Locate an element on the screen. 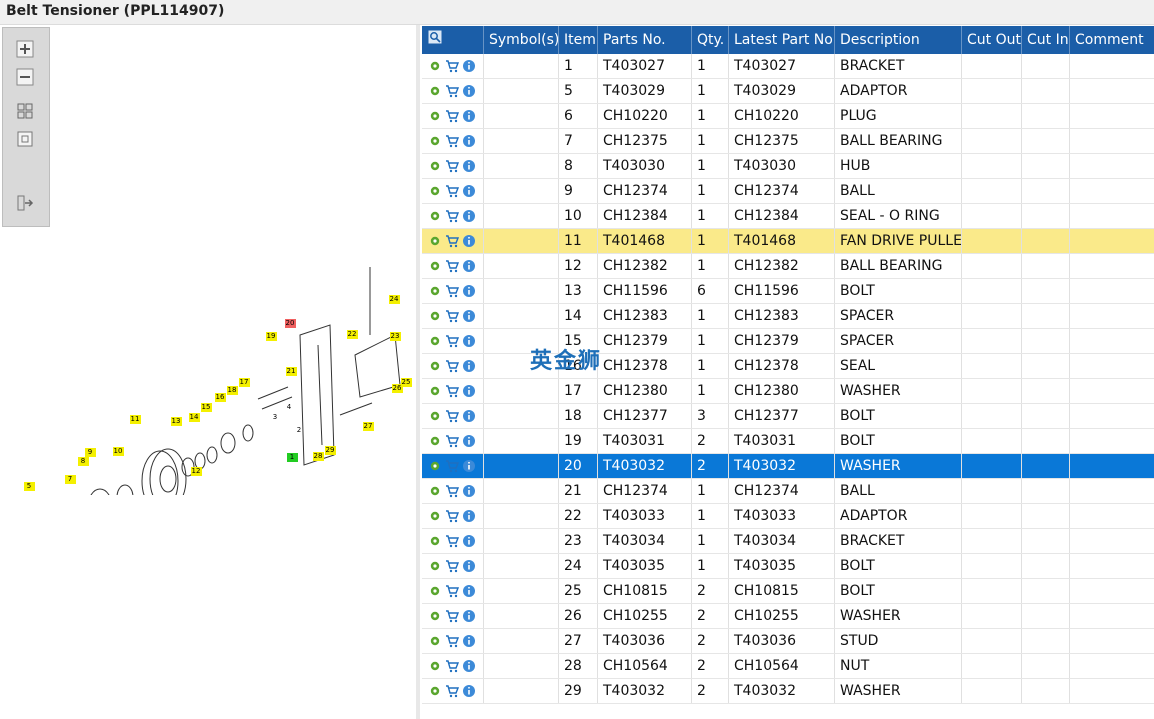 This screenshot has height=719, width=1154. table-row: 11 T401468 1 T401468 FAN DRIVE PULLEY is located at coordinates (788, 241).